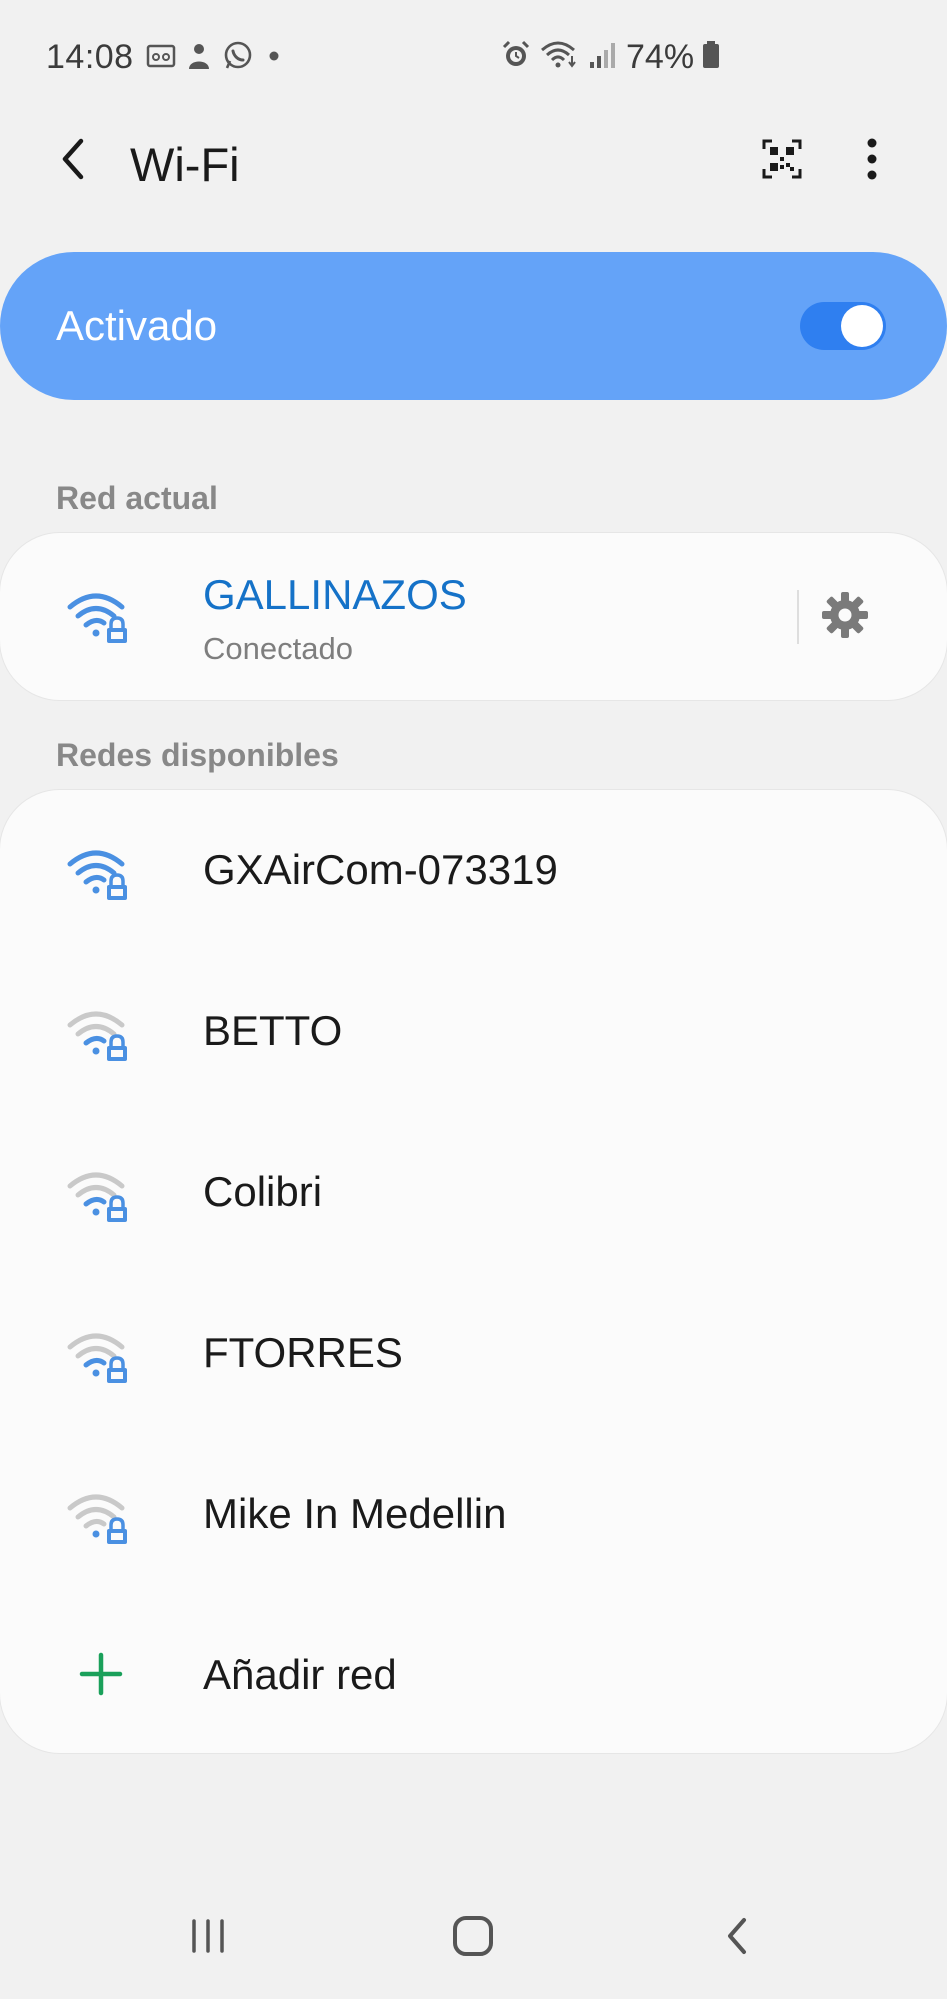 This screenshot has height=1999, width=947. What do you see at coordinates (711, 57) in the screenshot?
I see `battery-icon` at bounding box center [711, 57].